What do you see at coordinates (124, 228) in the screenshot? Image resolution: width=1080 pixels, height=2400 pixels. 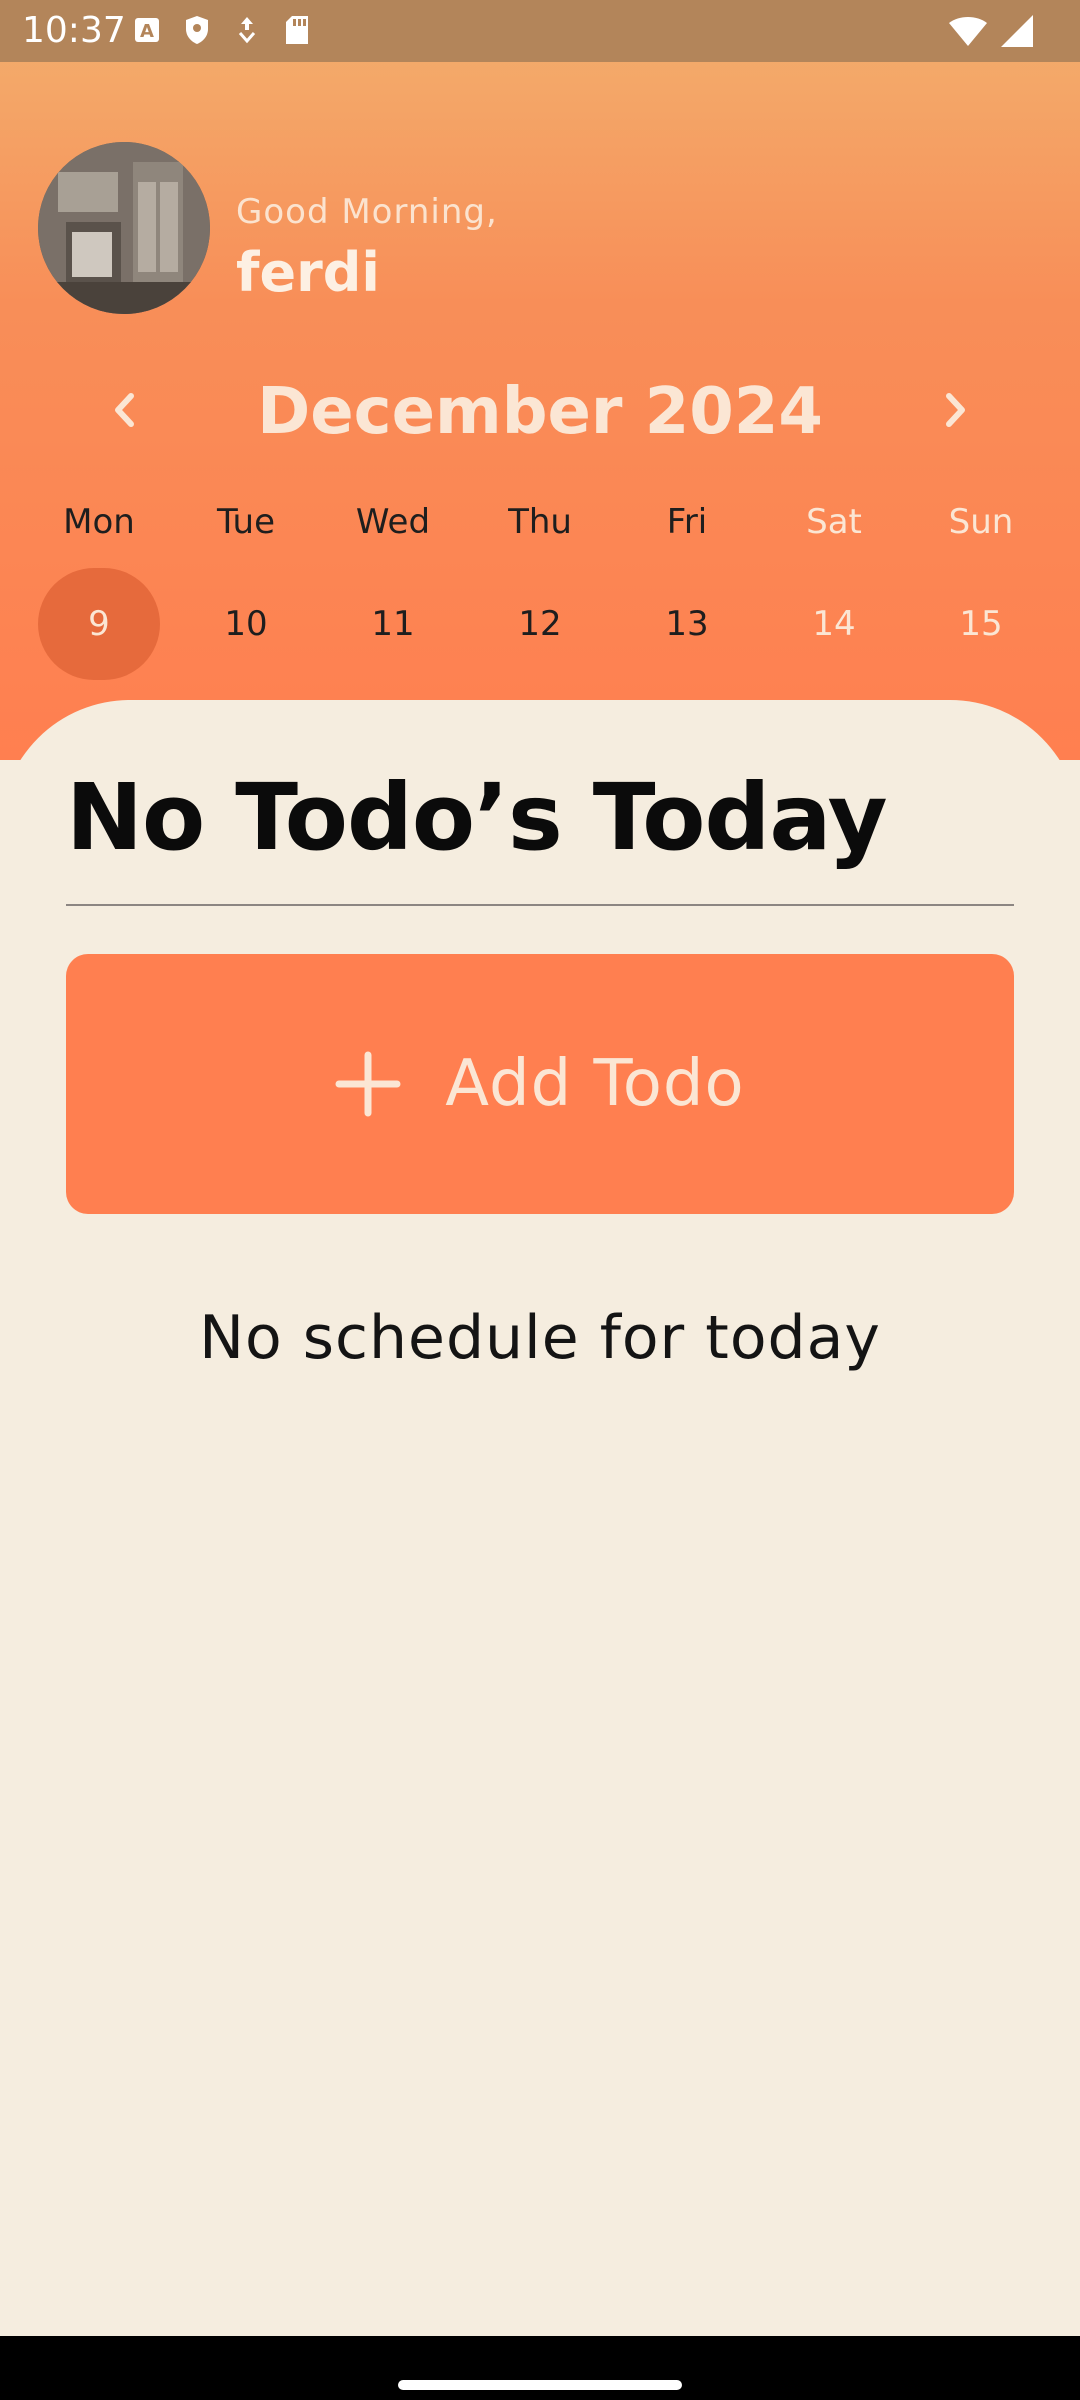 I see `avatar` at bounding box center [124, 228].